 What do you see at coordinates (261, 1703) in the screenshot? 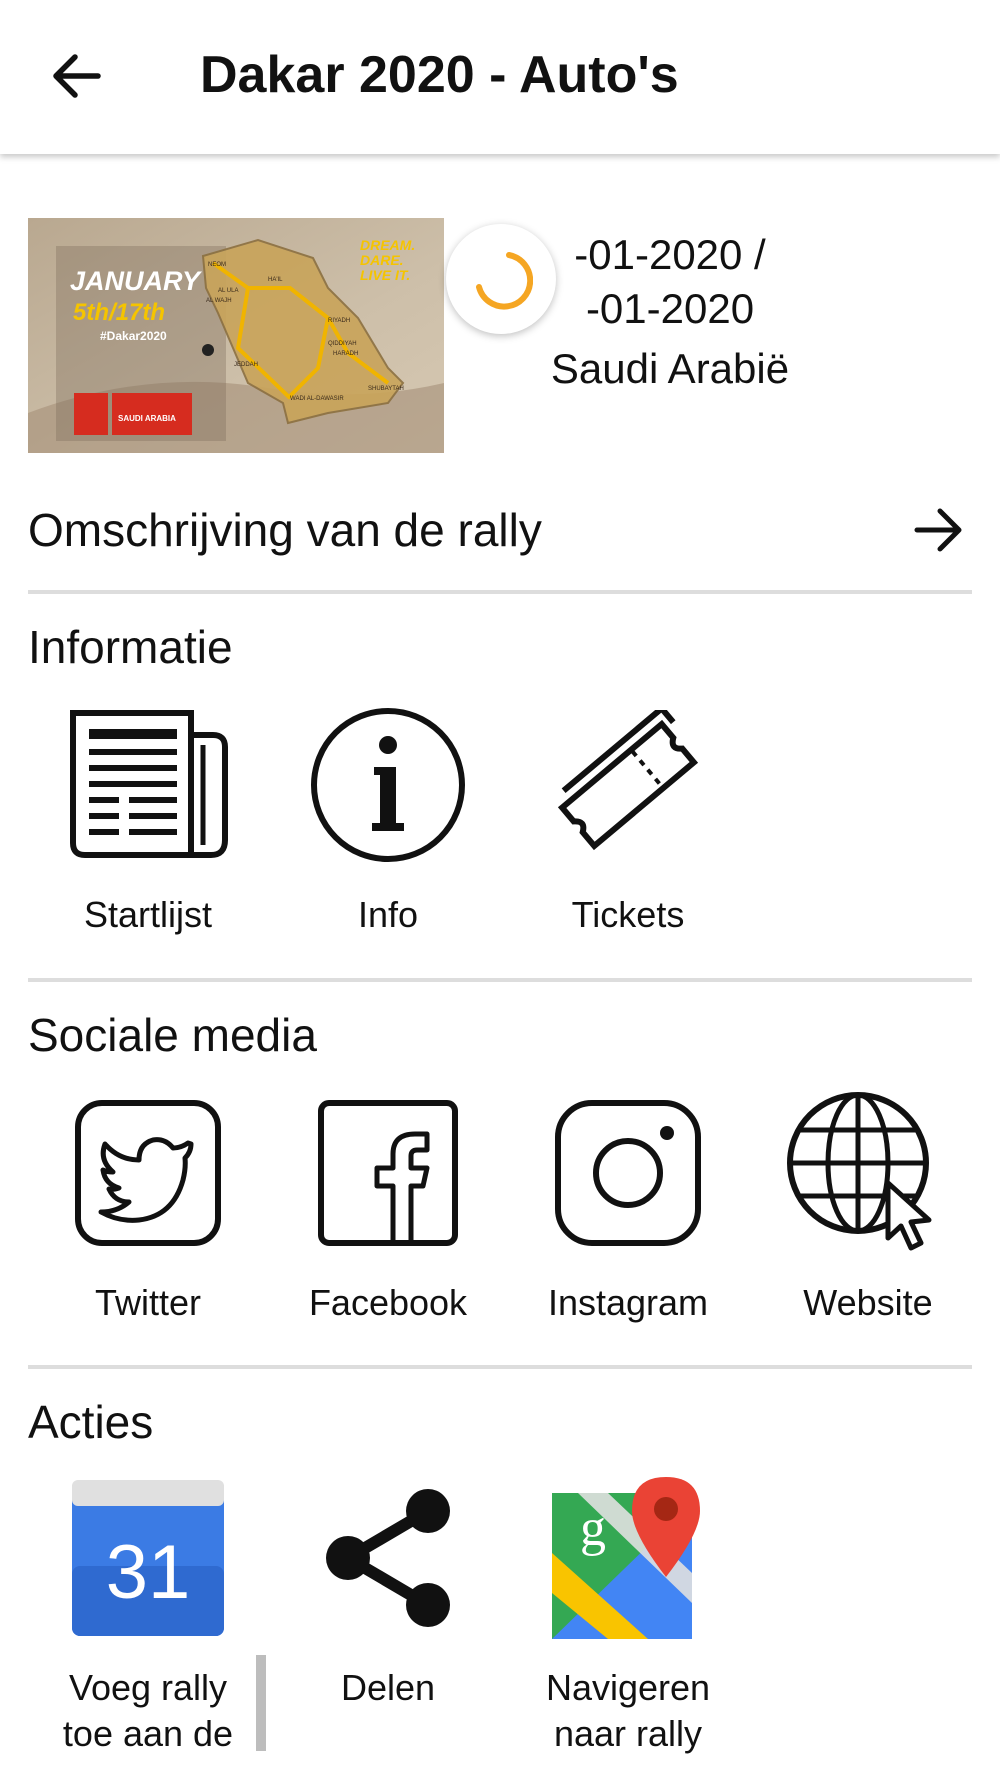
I see `scroll-indicator` at bounding box center [261, 1703].